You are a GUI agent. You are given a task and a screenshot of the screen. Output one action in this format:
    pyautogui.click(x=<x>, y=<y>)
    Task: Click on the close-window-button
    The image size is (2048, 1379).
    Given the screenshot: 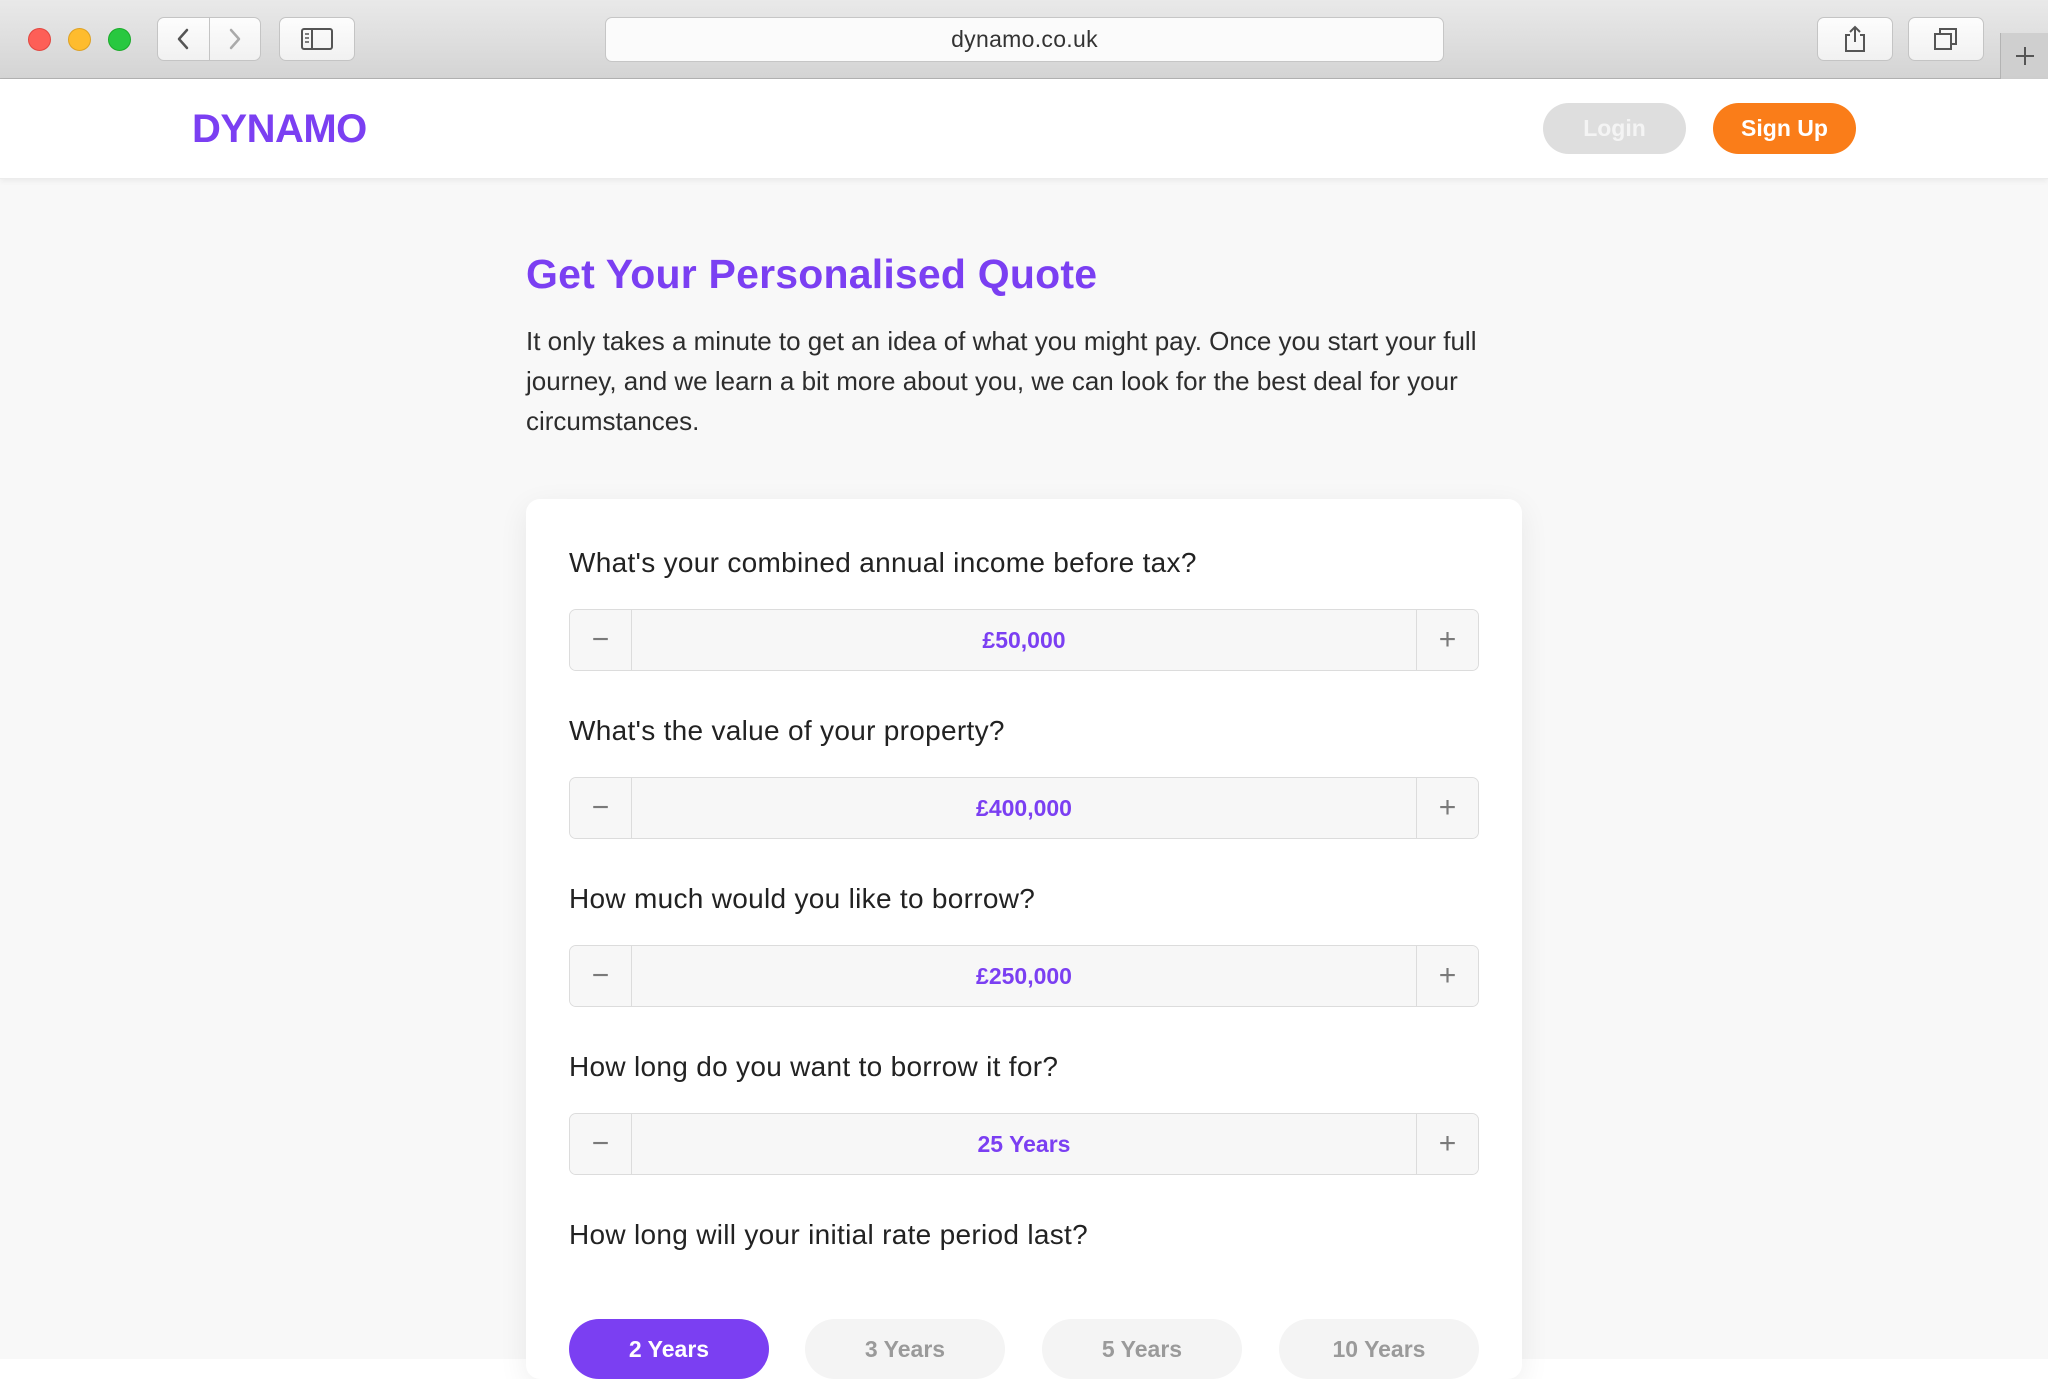 What is the action you would take?
    pyautogui.click(x=39, y=39)
    